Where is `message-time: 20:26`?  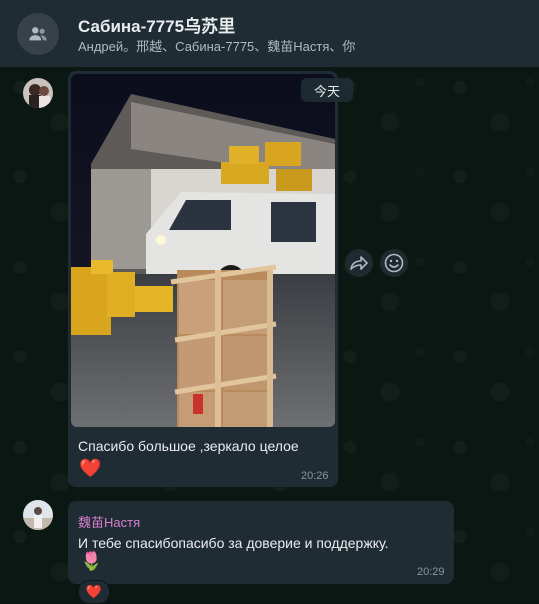 message-time: 20:26 is located at coordinates (315, 476).